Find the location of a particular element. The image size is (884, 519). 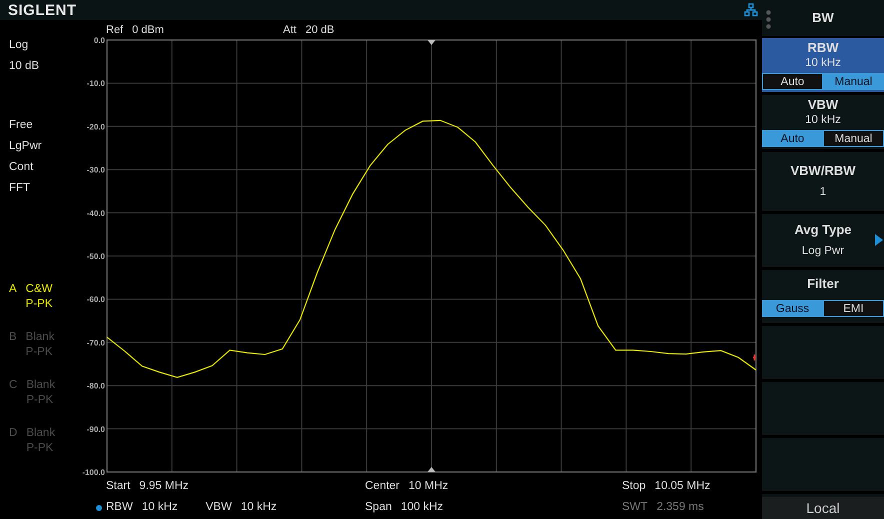

param-label: RBW is located at coordinates (119, 507).